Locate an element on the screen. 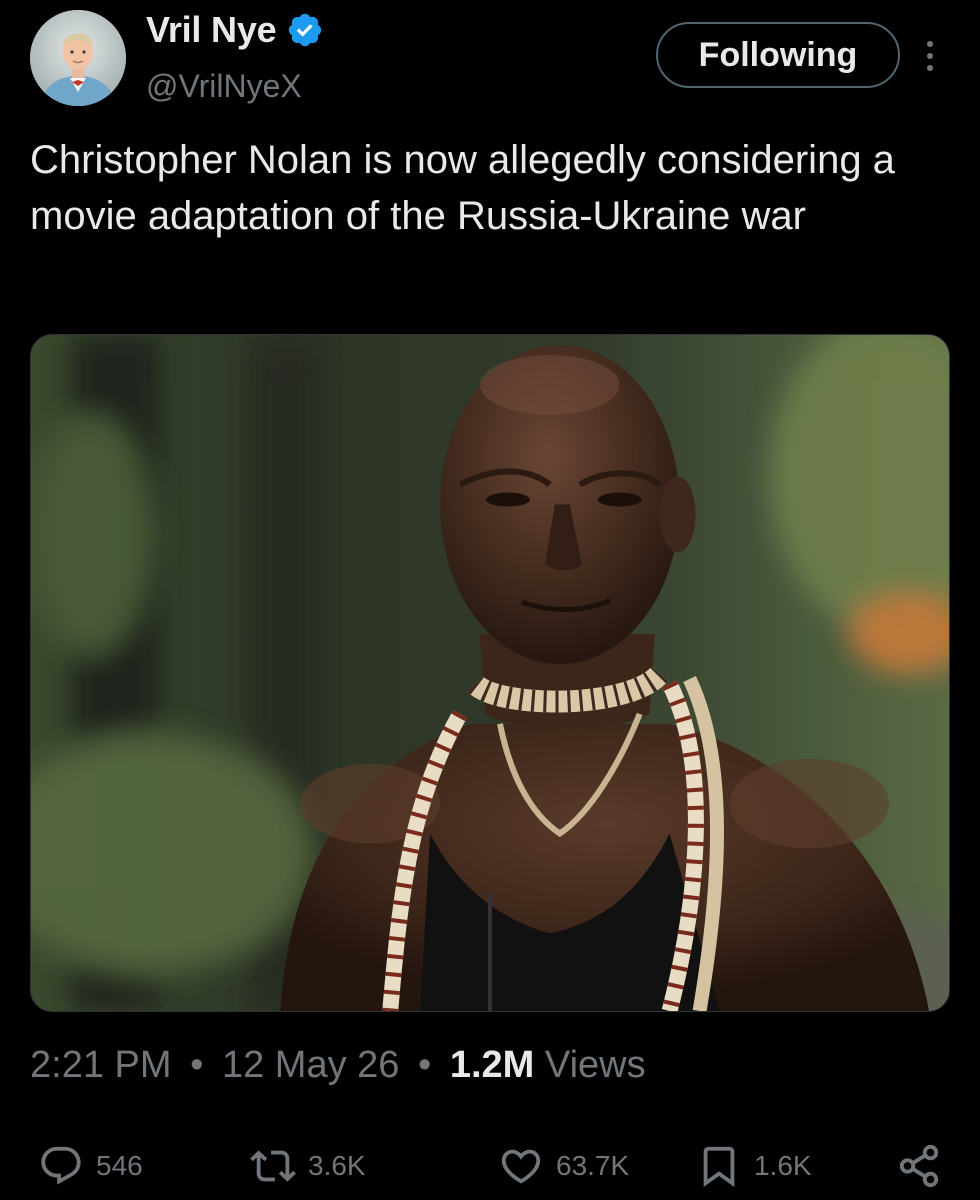 This screenshot has height=1200, width=980. reply-button: 546 is located at coordinates (90, 1166).